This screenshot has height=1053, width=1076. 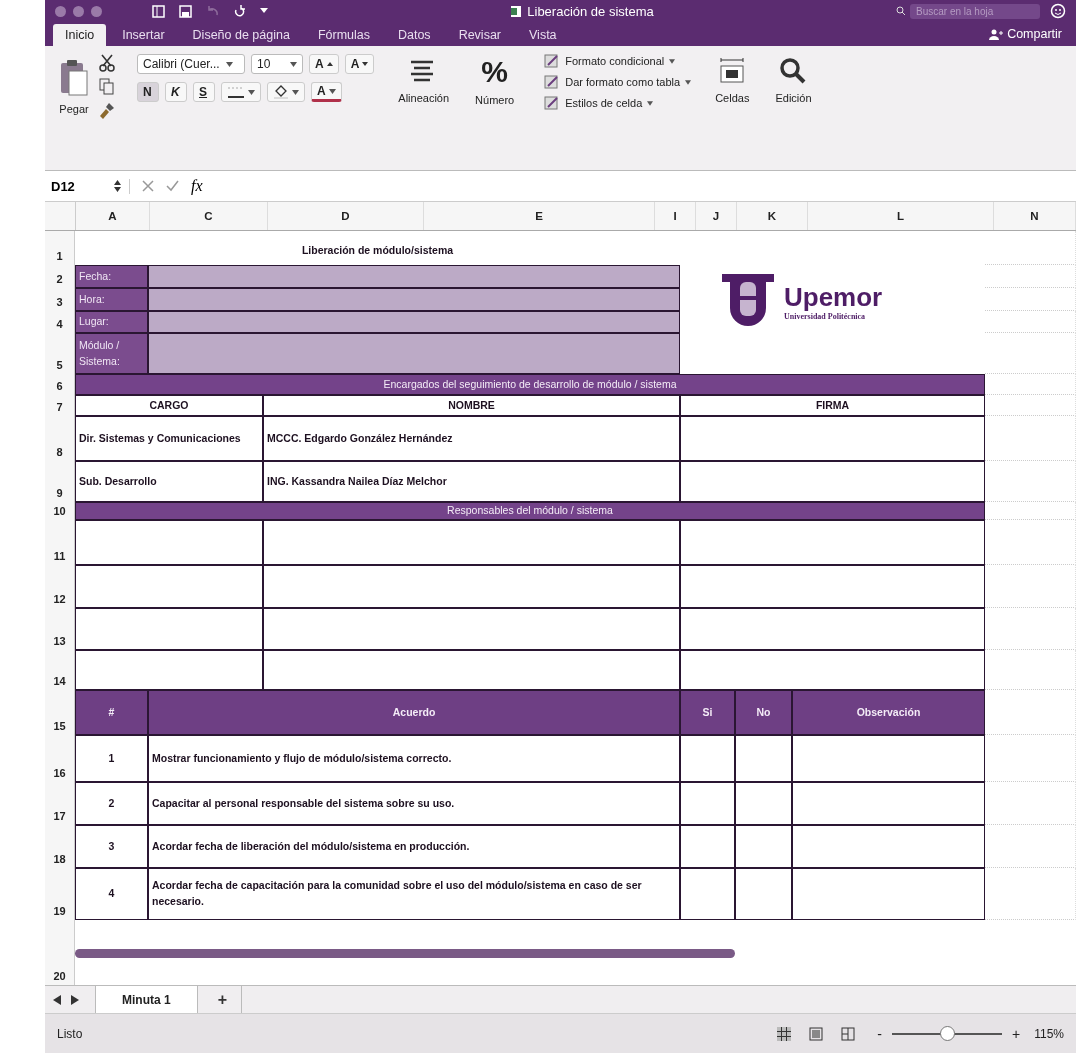 I want to click on row-number: 12, so click(x=60, y=586).